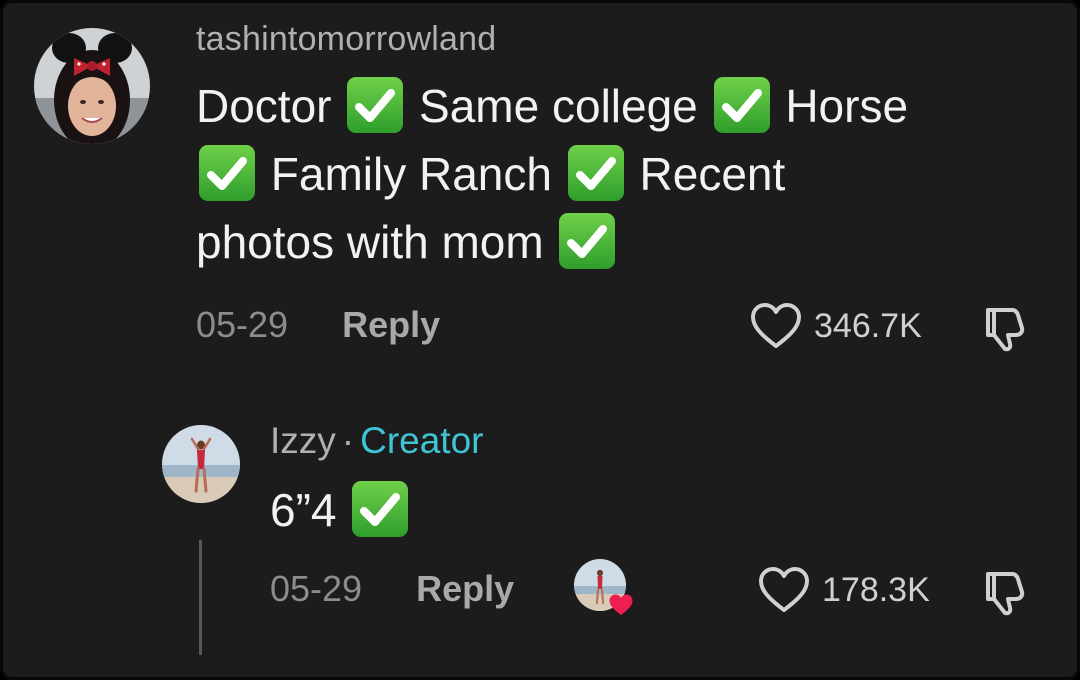  I want to click on creator-badge: Creator, so click(422, 440).